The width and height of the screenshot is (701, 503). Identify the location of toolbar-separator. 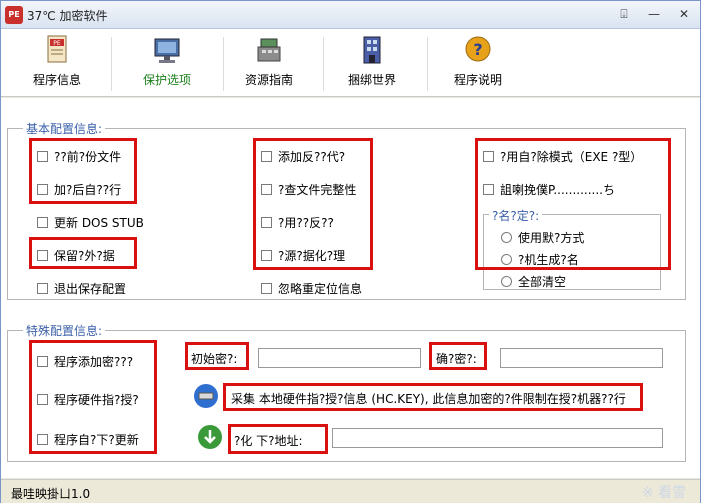
(111, 64).